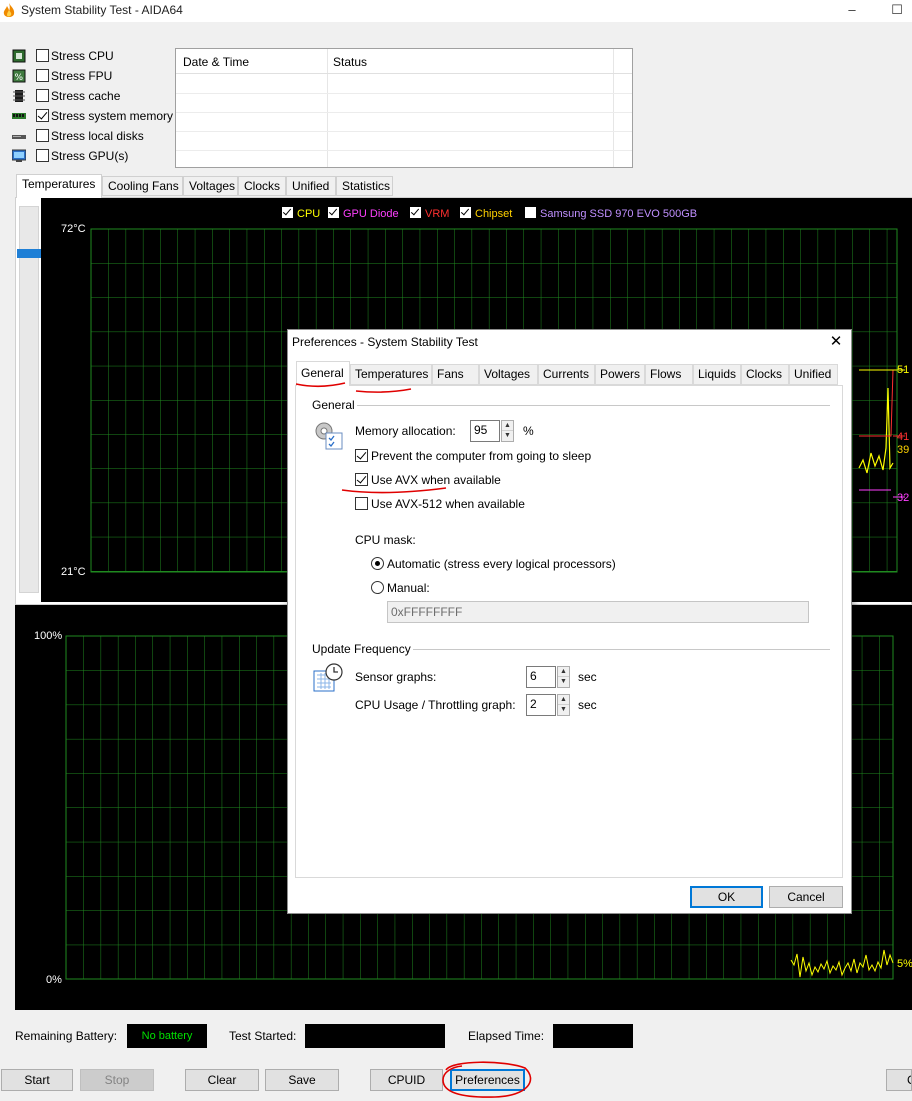  What do you see at coordinates (530, 212) in the screenshot?
I see `legend-ssd-checkbox` at bounding box center [530, 212].